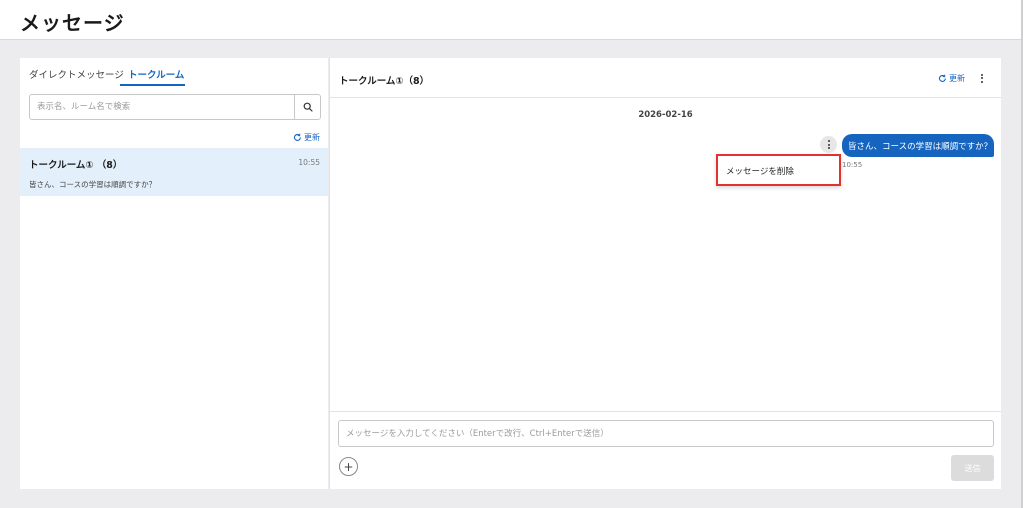 The height and width of the screenshot is (508, 1023). What do you see at coordinates (918, 145) in the screenshot?
I see `message-bubble: 皆さん、コースの学習は順調ですか？` at bounding box center [918, 145].